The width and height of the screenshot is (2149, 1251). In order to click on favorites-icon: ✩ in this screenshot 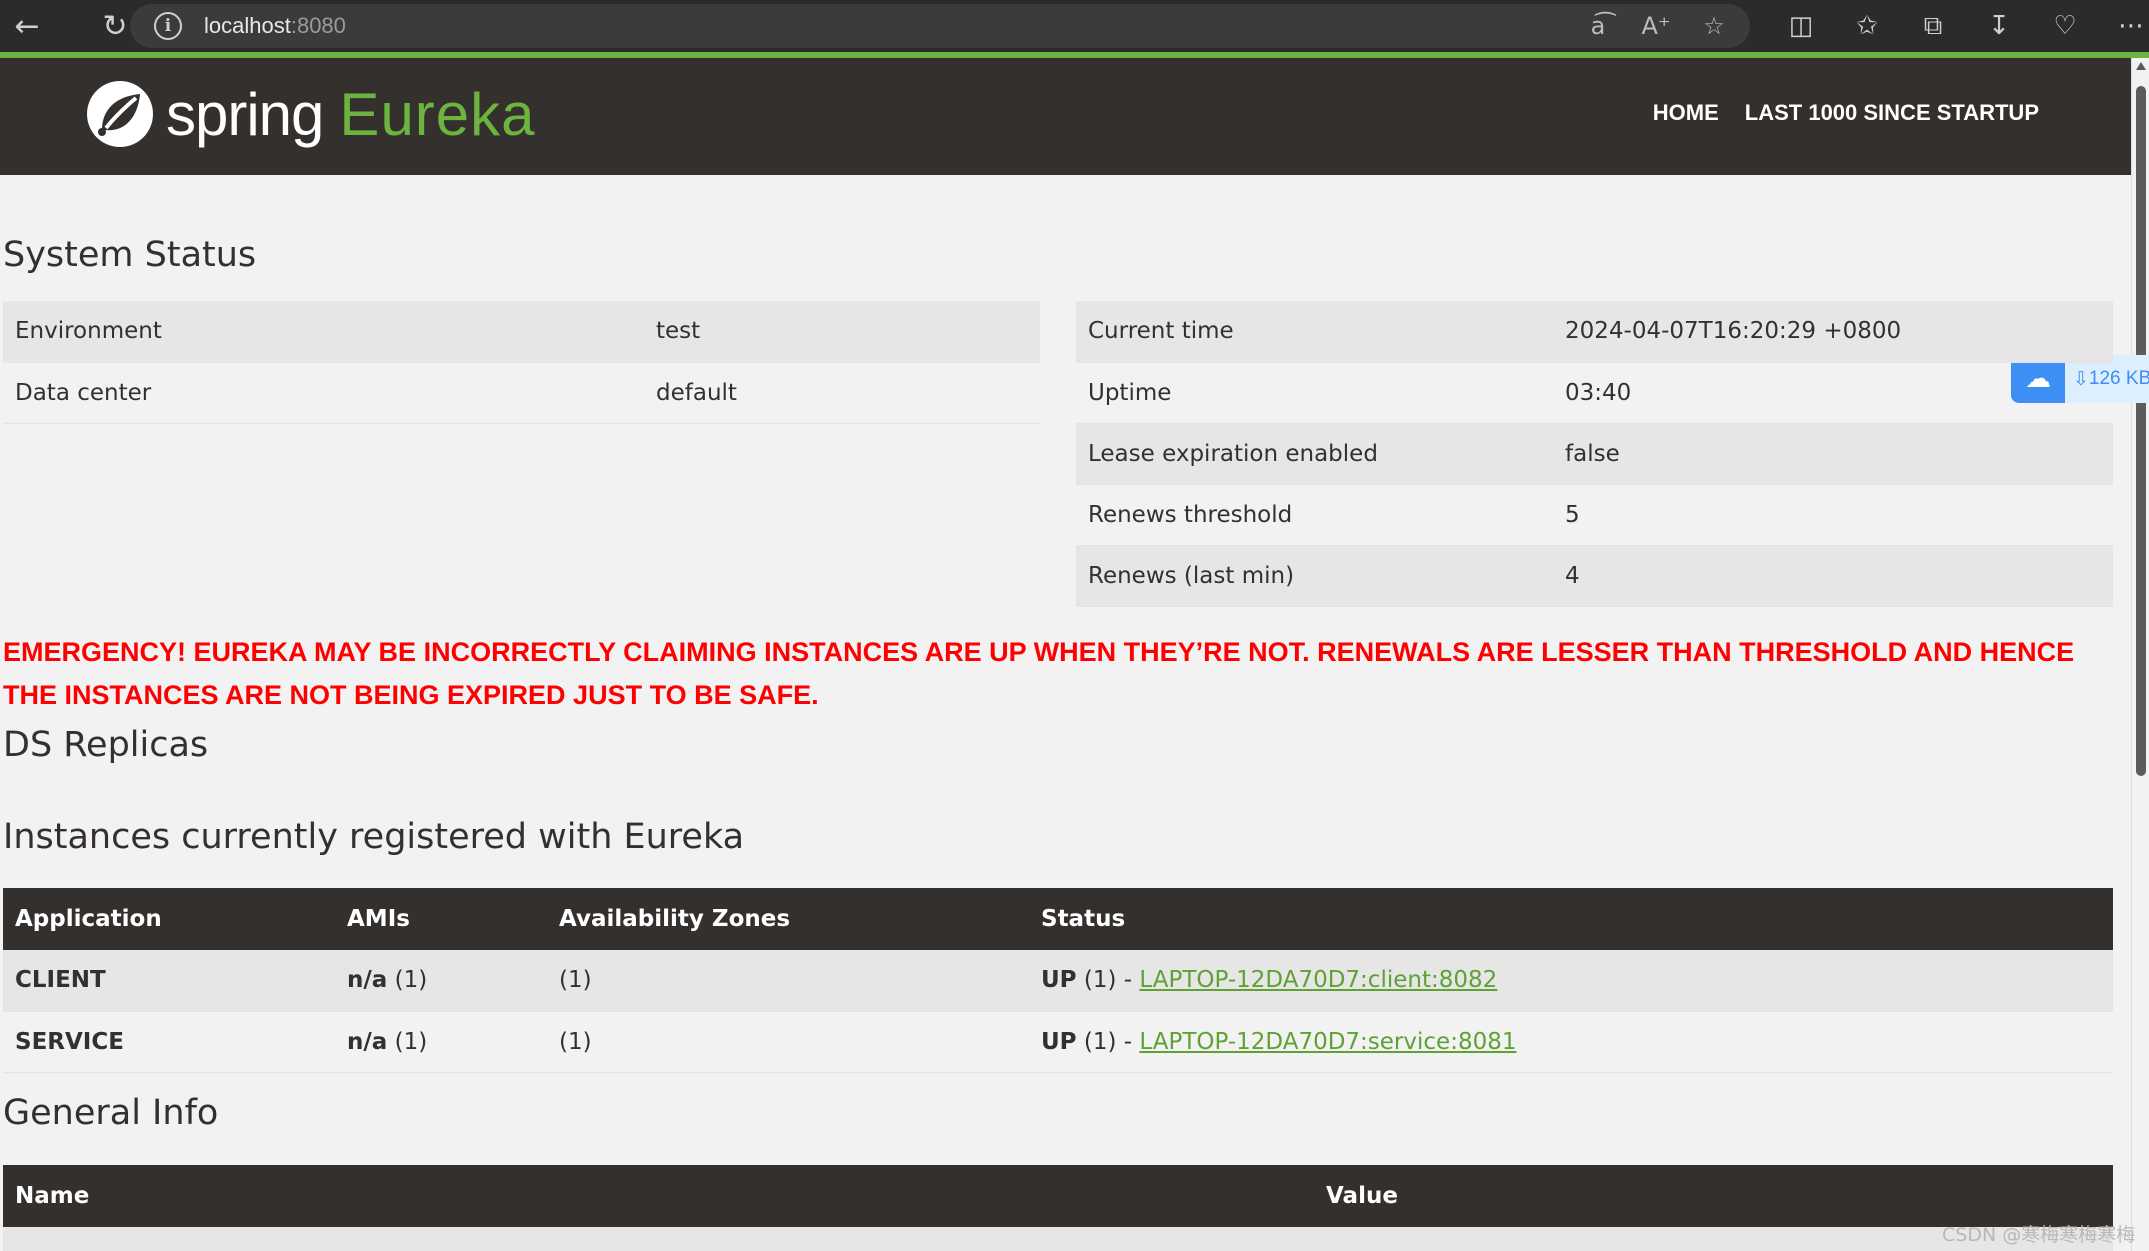, I will do `click(1867, 26)`.